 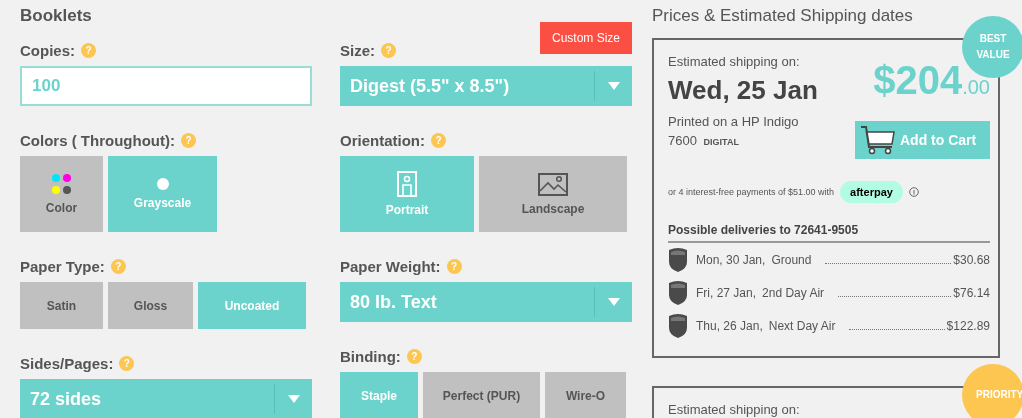 What do you see at coordinates (734, 131) in the screenshot?
I see `printer-note: Printed on a HP Indigo 7600 DIGITAL` at bounding box center [734, 131].